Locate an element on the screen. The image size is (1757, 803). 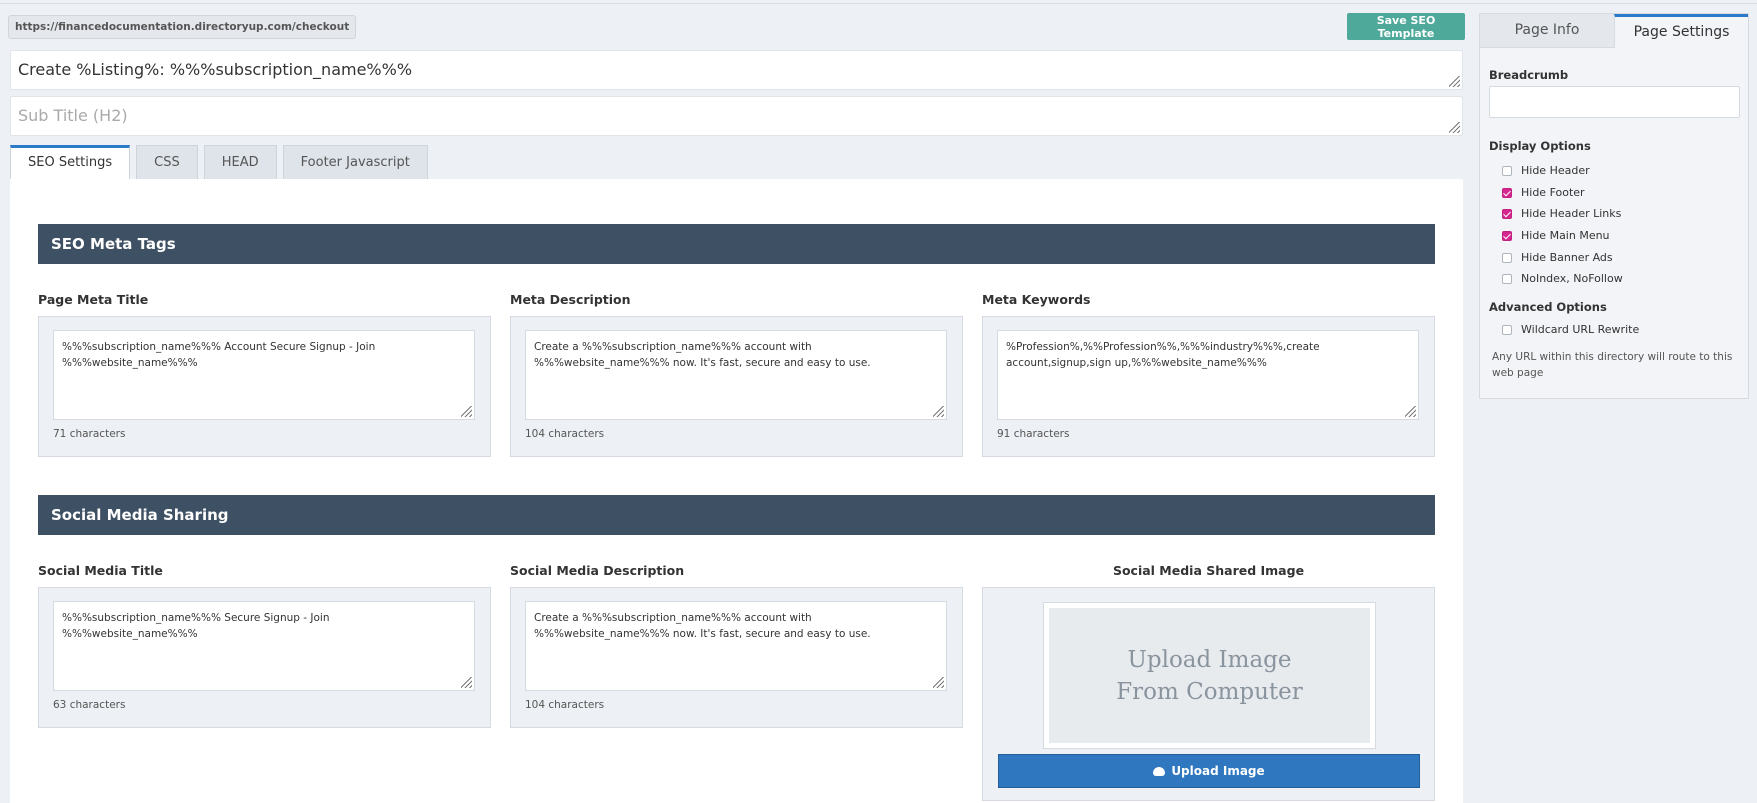
hide-banner-ads-label: Hide Banner Ads is located at coordinates (1567, 257).